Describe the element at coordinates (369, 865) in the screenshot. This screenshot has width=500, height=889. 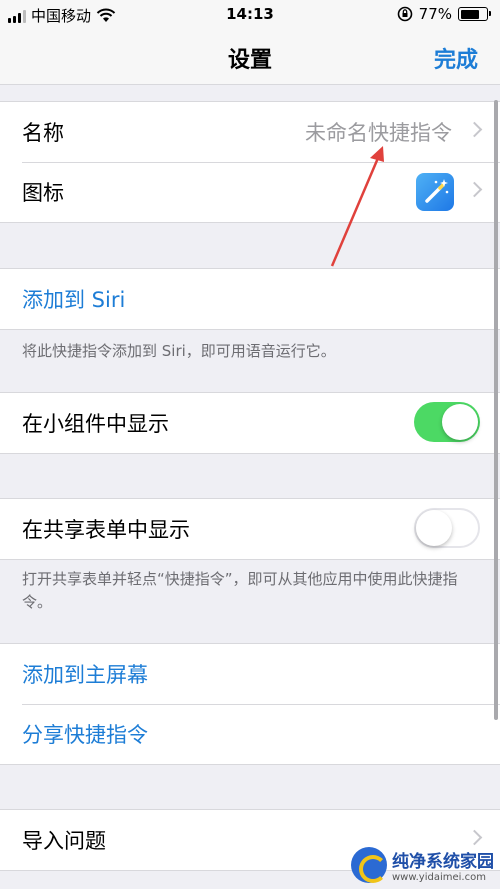
I see `watermark-logo-icon` at that location.